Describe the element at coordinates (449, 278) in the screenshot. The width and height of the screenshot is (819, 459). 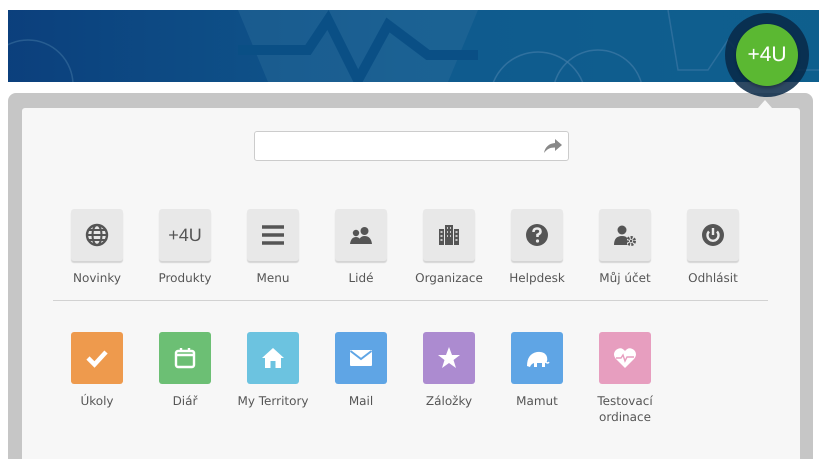
I see `app-label: Organizace` at that location.